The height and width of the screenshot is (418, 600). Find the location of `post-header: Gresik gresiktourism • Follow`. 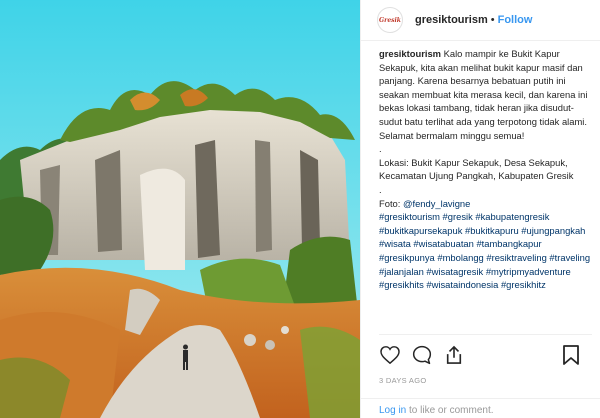

post-header: Gresik gresiktourism • Follow is located at coordinates (480, 20).